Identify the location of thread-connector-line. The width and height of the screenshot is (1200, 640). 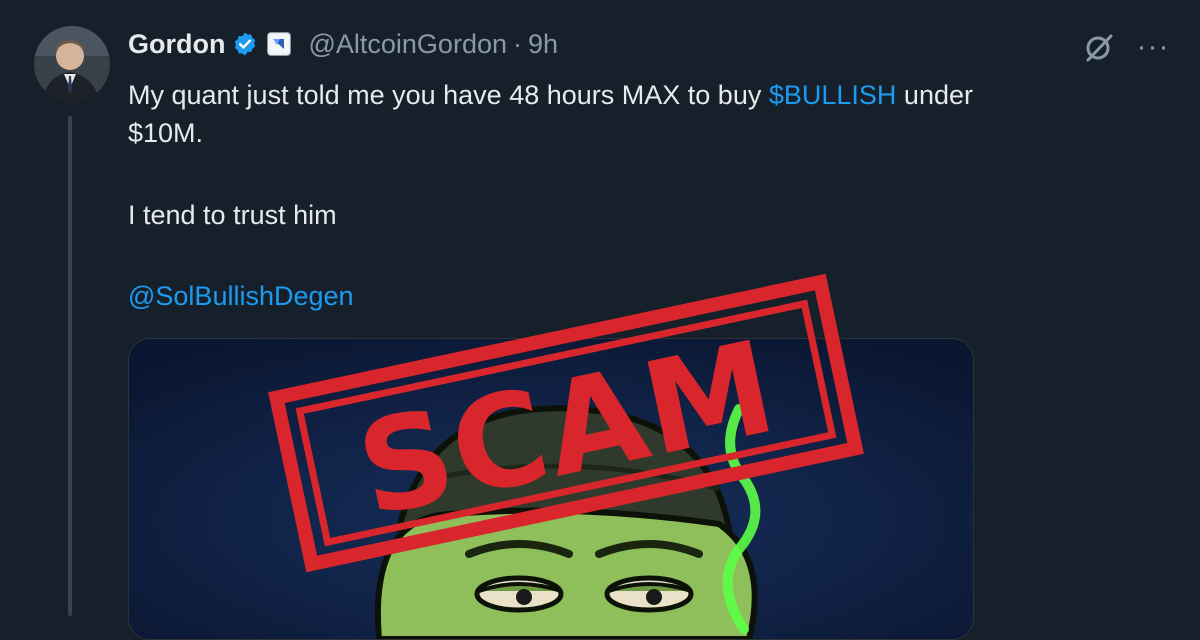
(70, 366).